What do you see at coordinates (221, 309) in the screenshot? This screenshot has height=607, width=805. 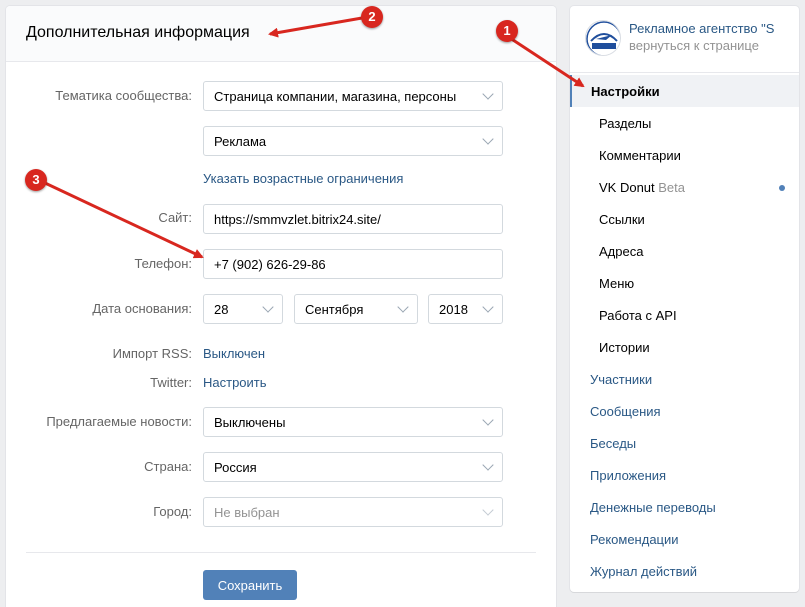 I see `founded-day-value: 28` at bounding box center [221, 309].